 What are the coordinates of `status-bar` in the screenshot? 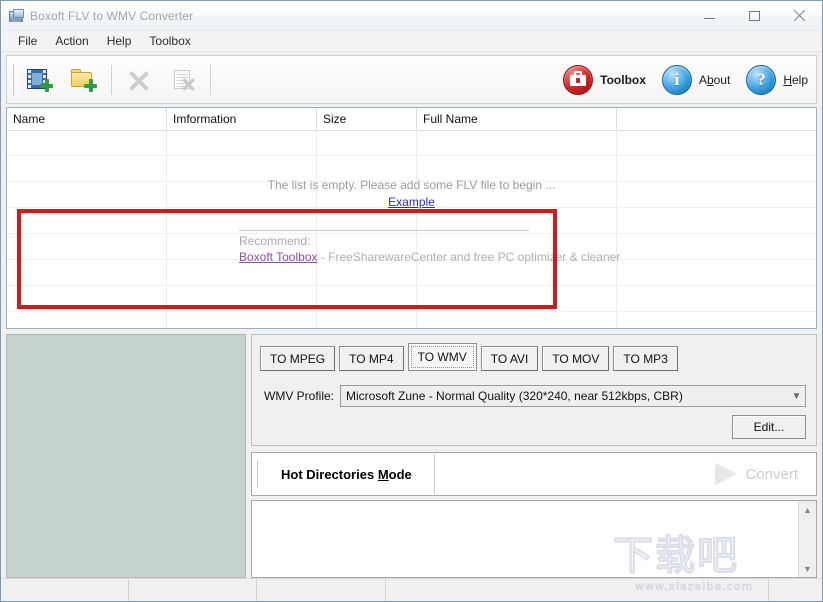 It's located at (411, 589).